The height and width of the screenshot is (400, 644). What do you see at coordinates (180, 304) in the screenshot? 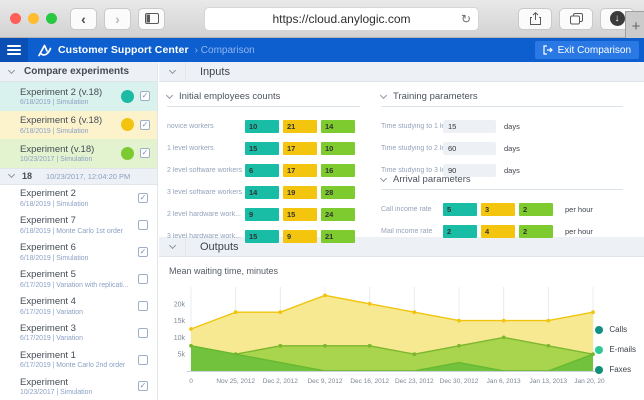
I see `svg-text: 20k` at bounding box center [180, 304].